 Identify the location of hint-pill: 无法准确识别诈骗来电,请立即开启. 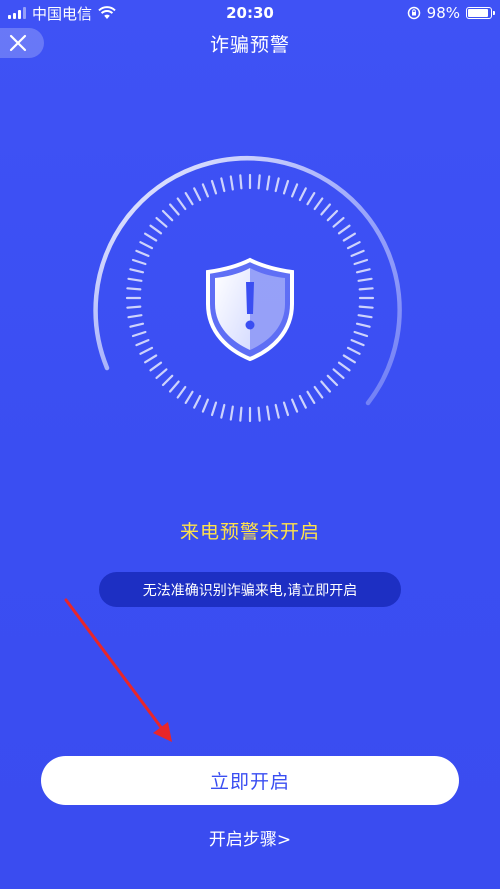
(250, 589).